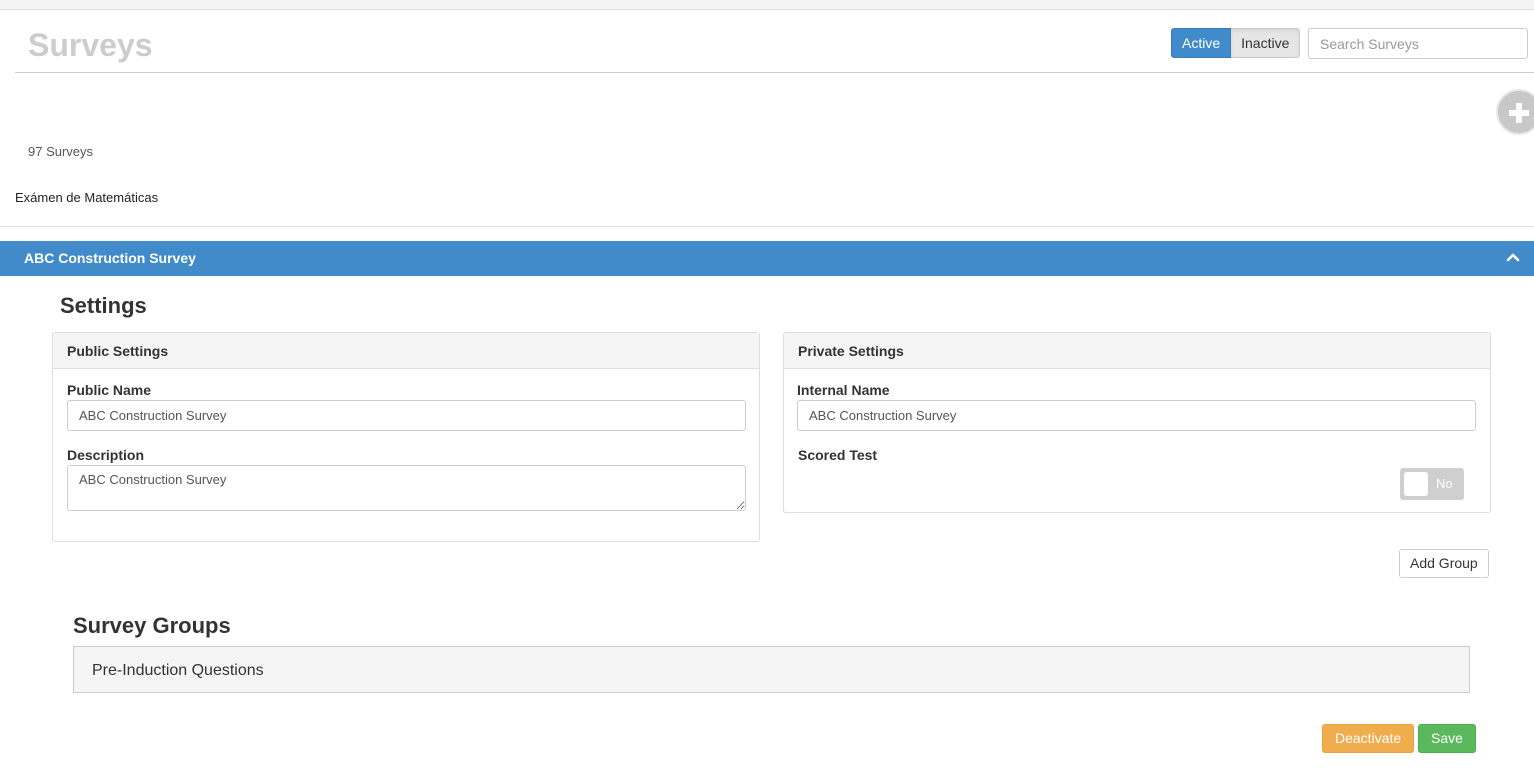 The width and height of the screenshot is (1534, 768). What do you see at coordinates (406, 488) in the screenshot?
I see `description-textarea: ABC Construction Survey` at bounding box center [406, 488].